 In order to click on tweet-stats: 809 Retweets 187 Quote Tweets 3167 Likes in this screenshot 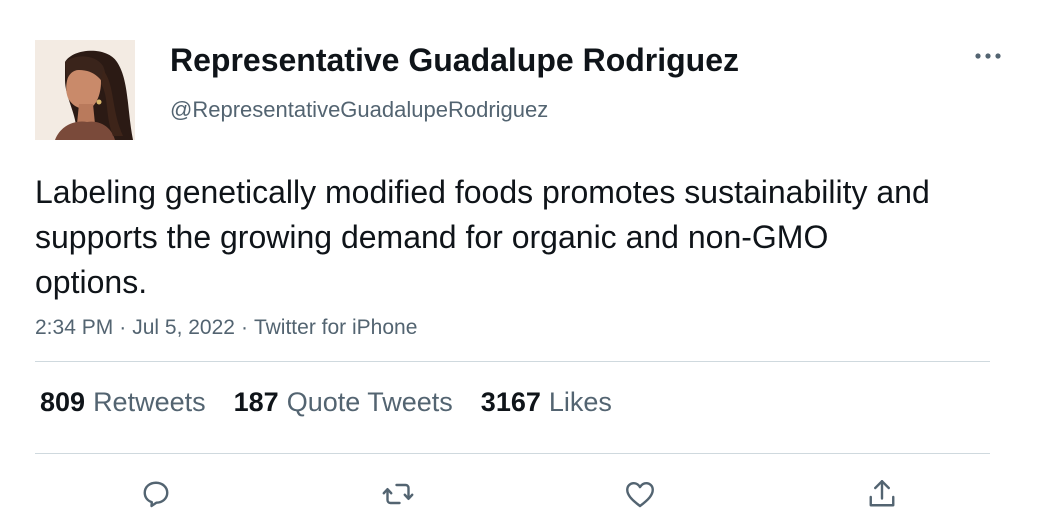, I will do `click(340, 402)`.